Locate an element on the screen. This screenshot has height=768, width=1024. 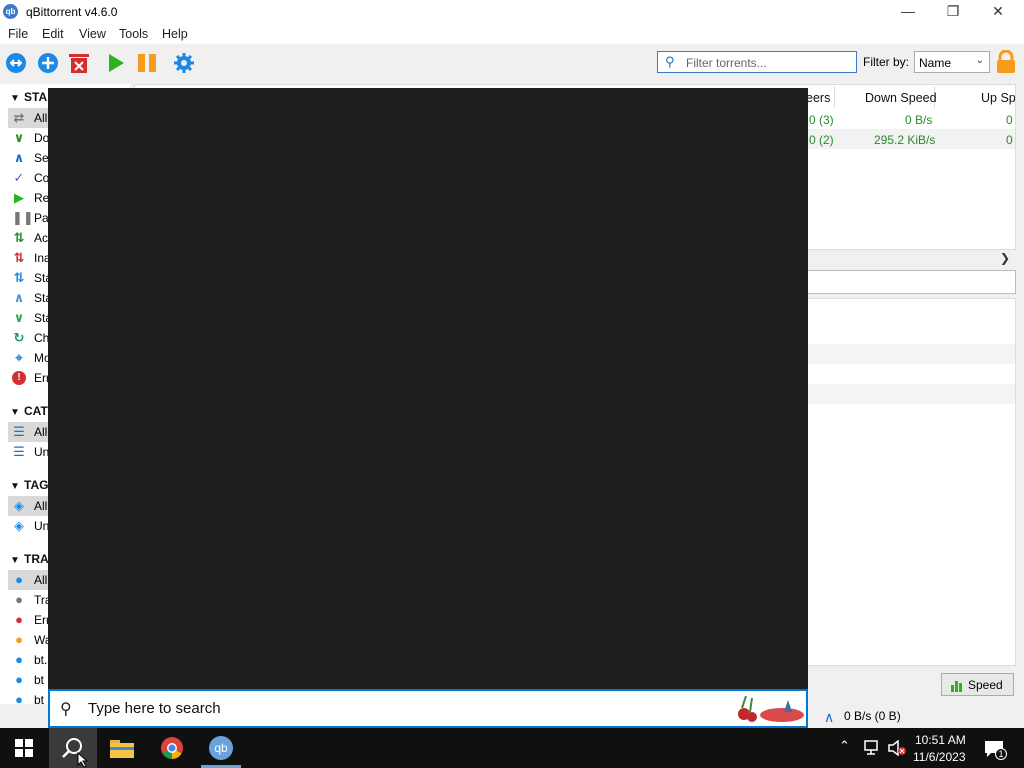
search-input-placeholder: Type here to search is located at coordinates (154, 708).